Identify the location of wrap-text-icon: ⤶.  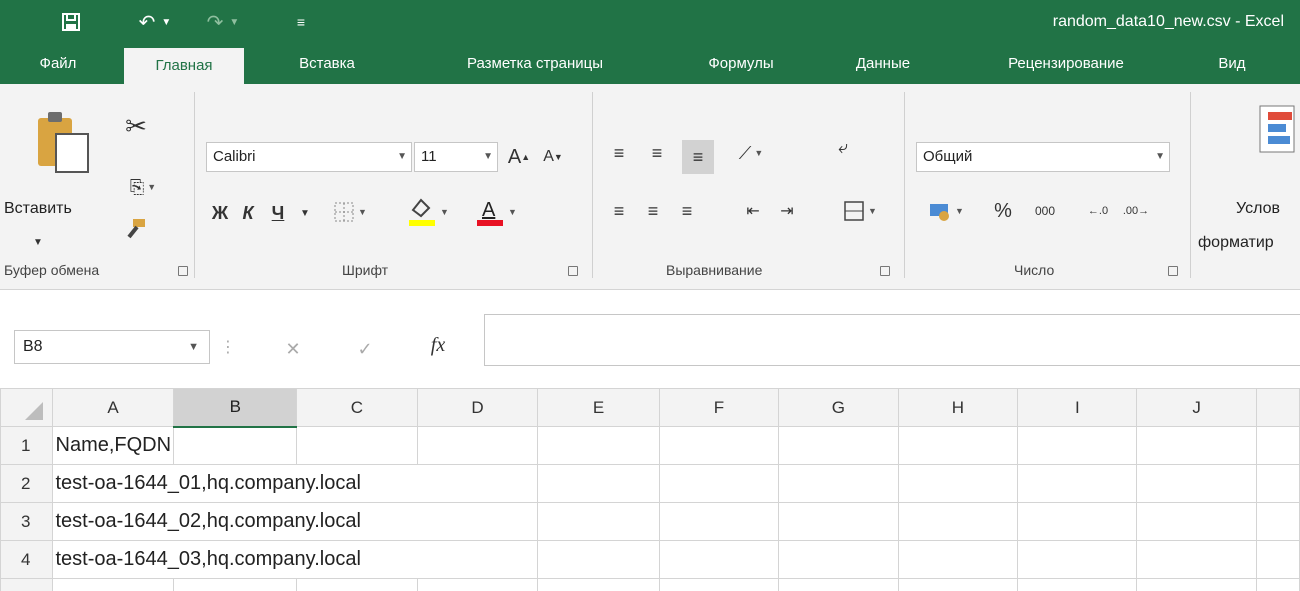
(843, 147).